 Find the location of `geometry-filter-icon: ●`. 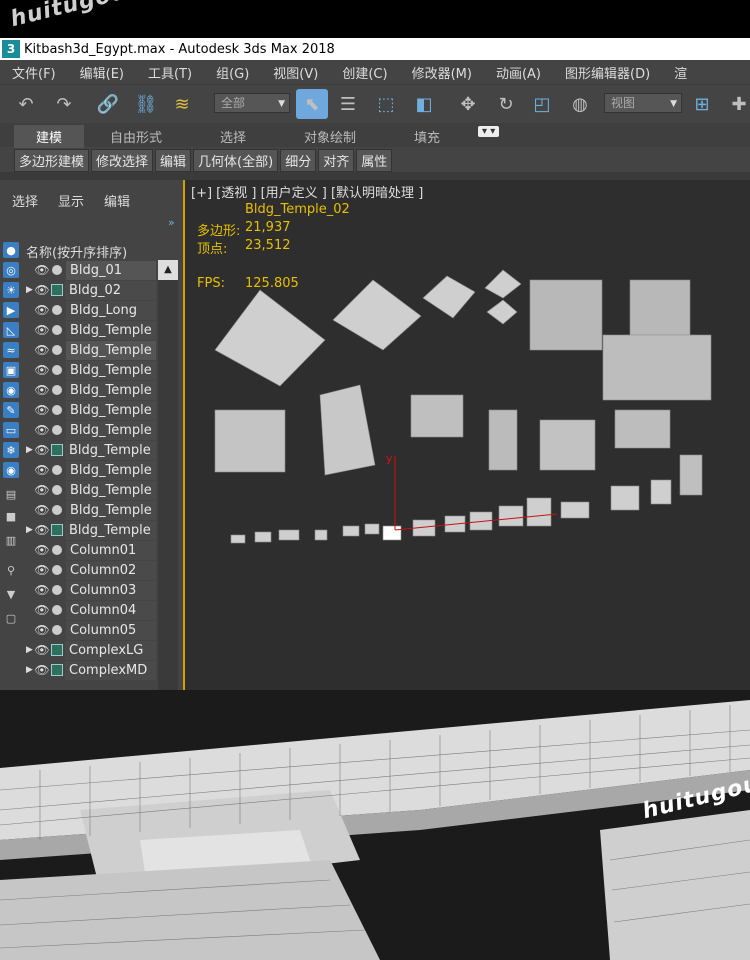

geometry-filter-icon: ● is located at coordinates (11, 250).